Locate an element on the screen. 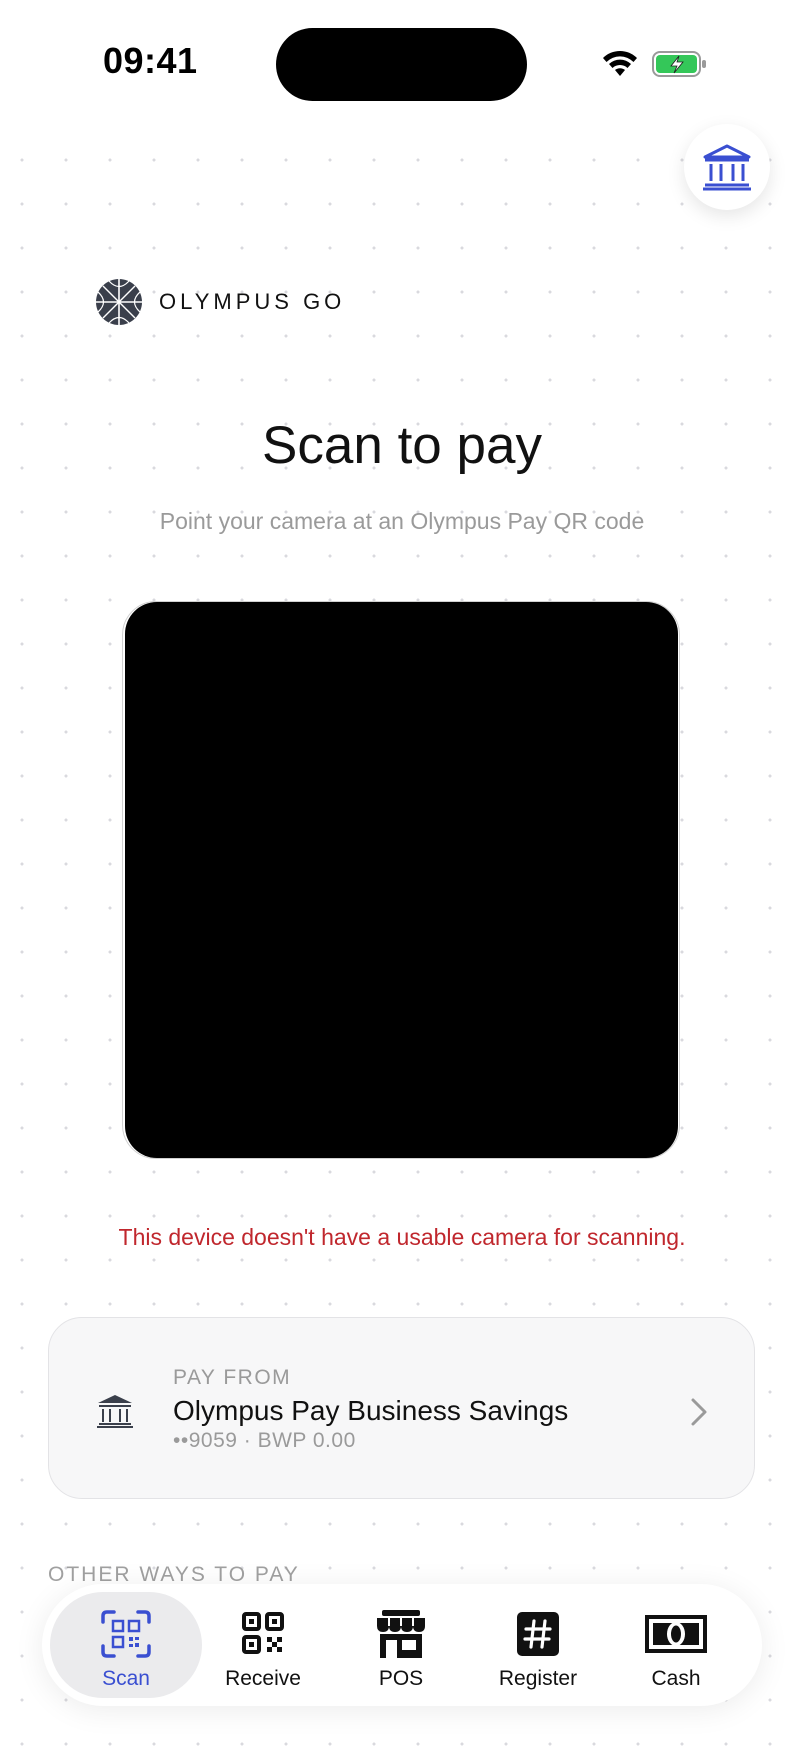  tab-label: Register is located at coordinates (538, 1678).